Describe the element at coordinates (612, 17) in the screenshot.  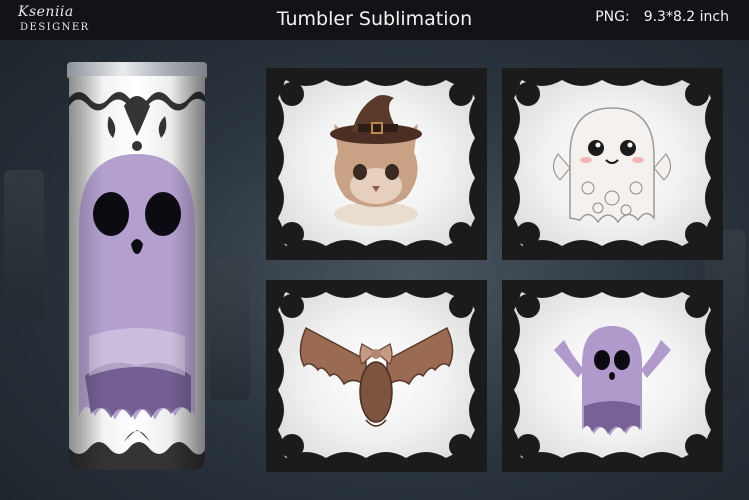
I see `format-label: PNG:` at that location.